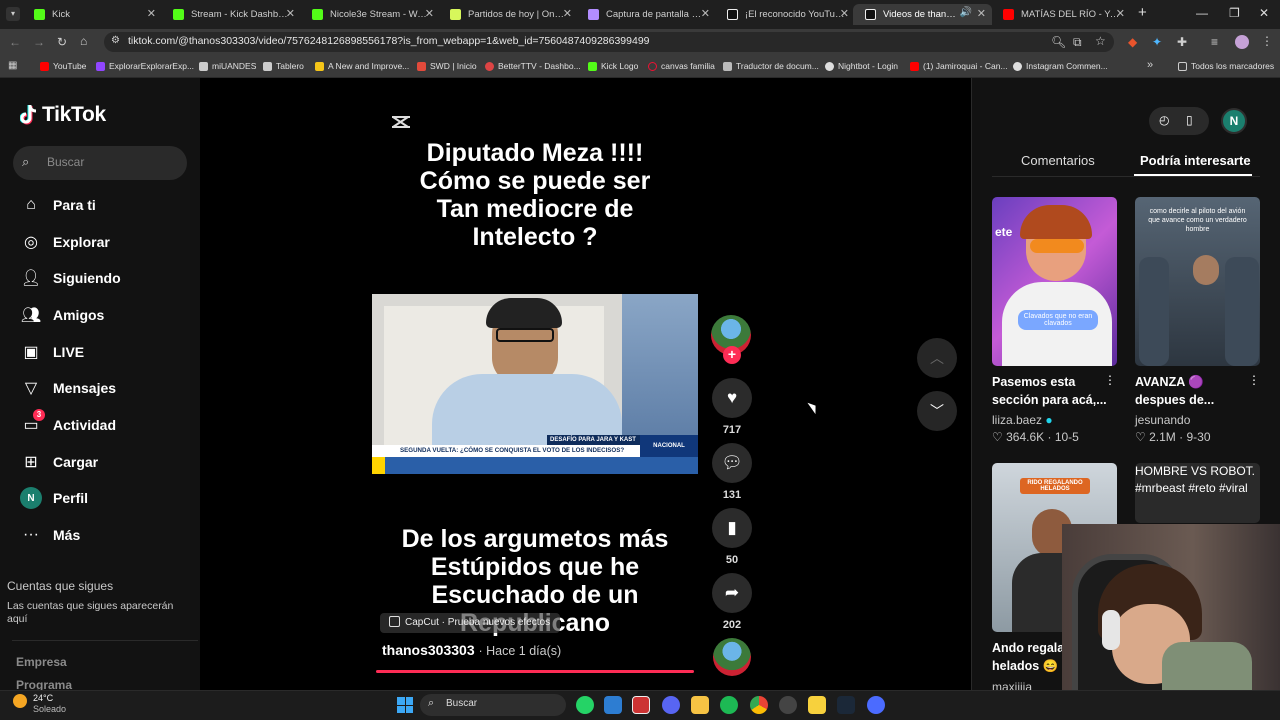  I want to click on bookmark-item: Kick Logo, so click(613, 66).